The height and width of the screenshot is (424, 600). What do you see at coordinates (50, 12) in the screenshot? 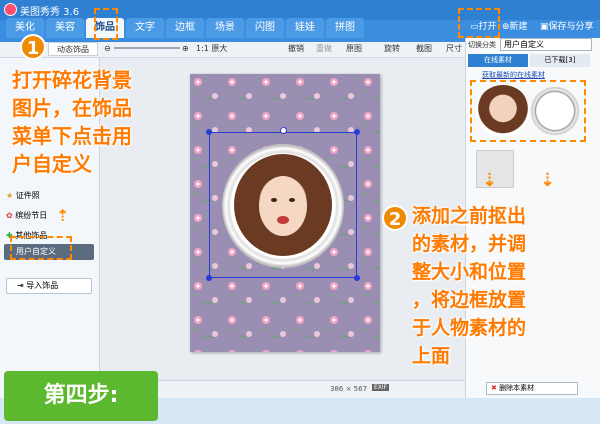
I see `app-title: 美图秀秀 3.6` at bounding box center [50, 12].